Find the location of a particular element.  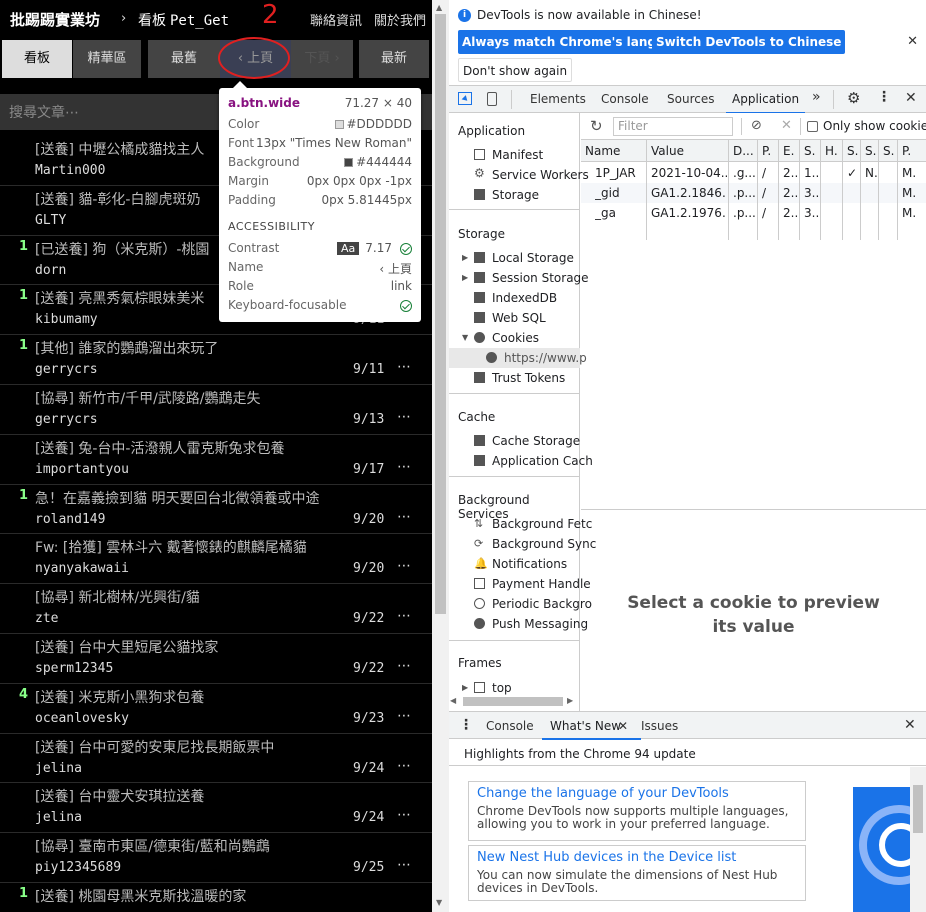

board-button: 看板 is located at coordinates (37, 59).